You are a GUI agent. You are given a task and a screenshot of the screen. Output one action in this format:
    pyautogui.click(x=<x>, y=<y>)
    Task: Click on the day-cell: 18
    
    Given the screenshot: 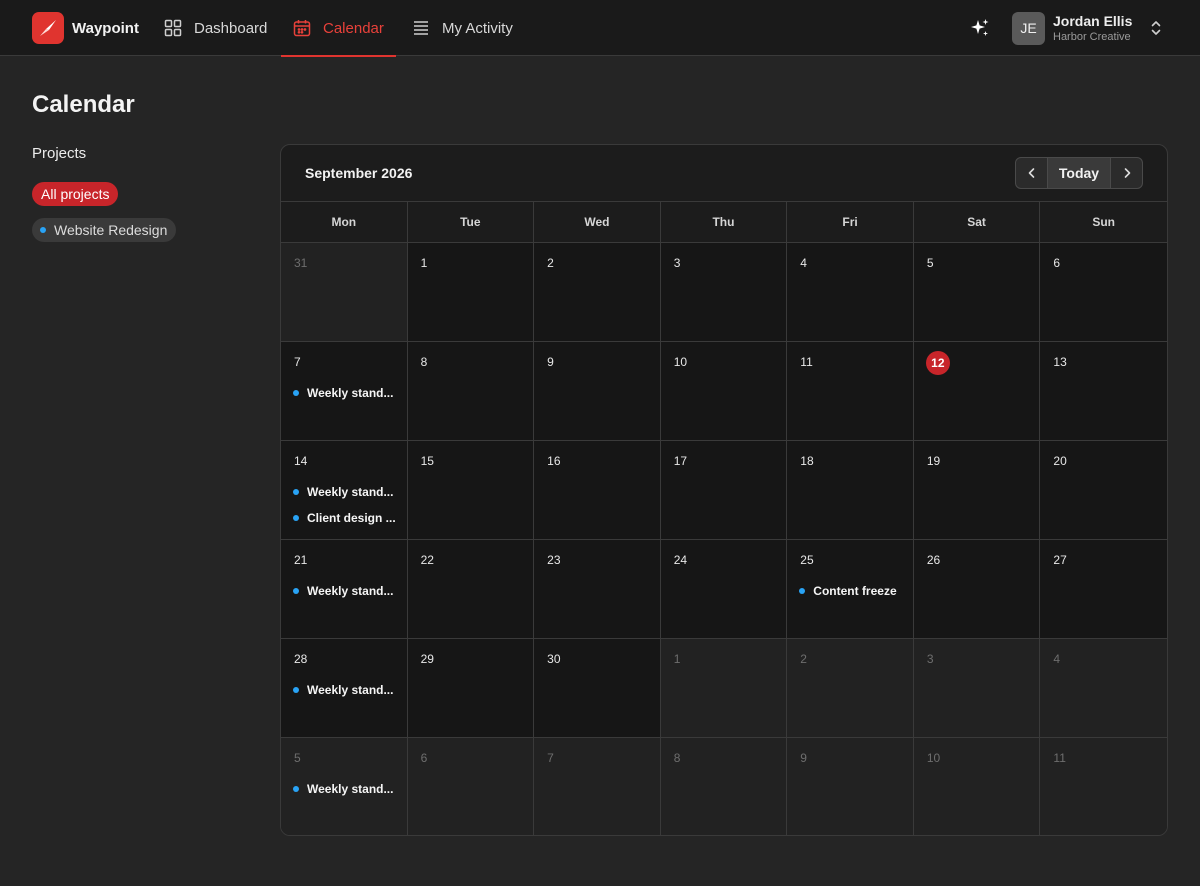 What is the action you would take?
    pyautogui.click(x=850, y=490)
    